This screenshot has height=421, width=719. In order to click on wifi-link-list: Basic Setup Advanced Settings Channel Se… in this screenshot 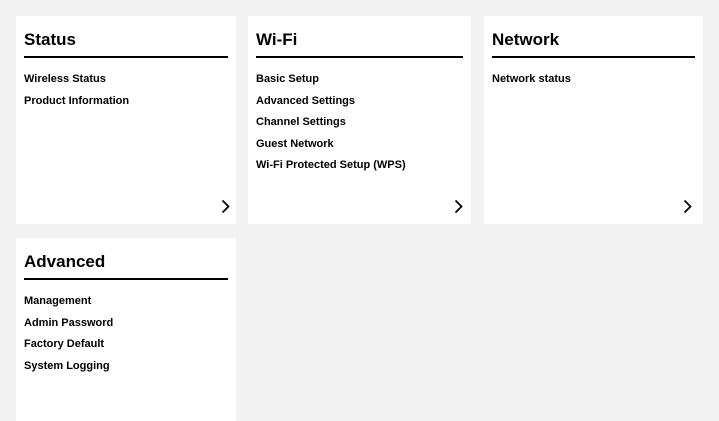, I will do `click(359, 123)`.